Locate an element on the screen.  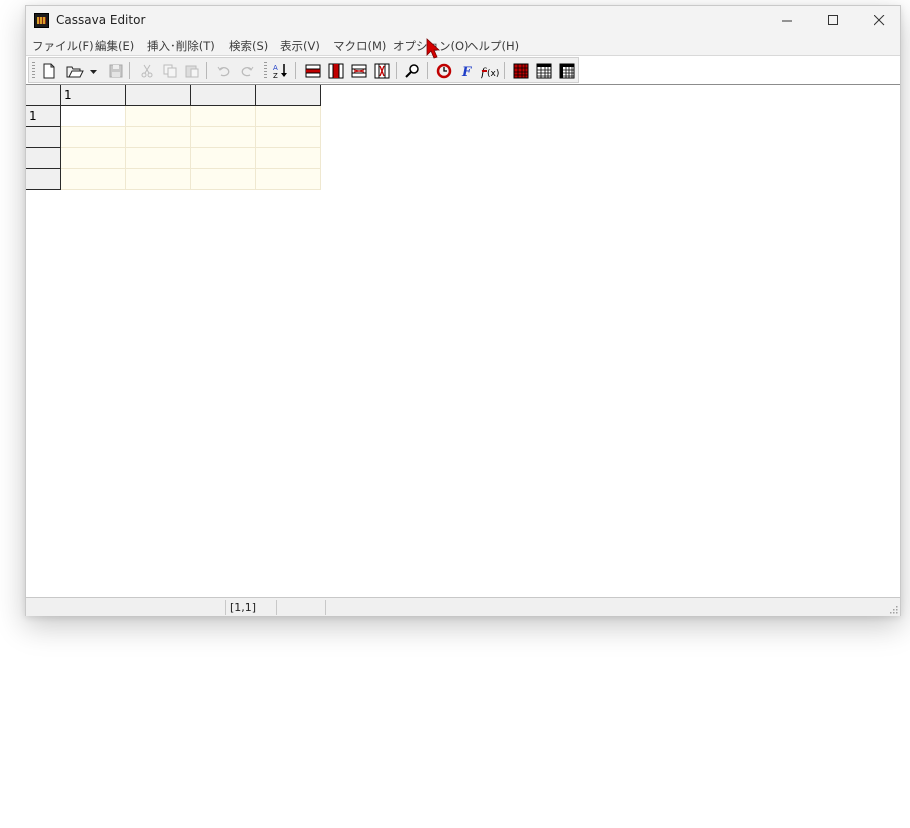
active-cell is located at coordinates (93, 116).